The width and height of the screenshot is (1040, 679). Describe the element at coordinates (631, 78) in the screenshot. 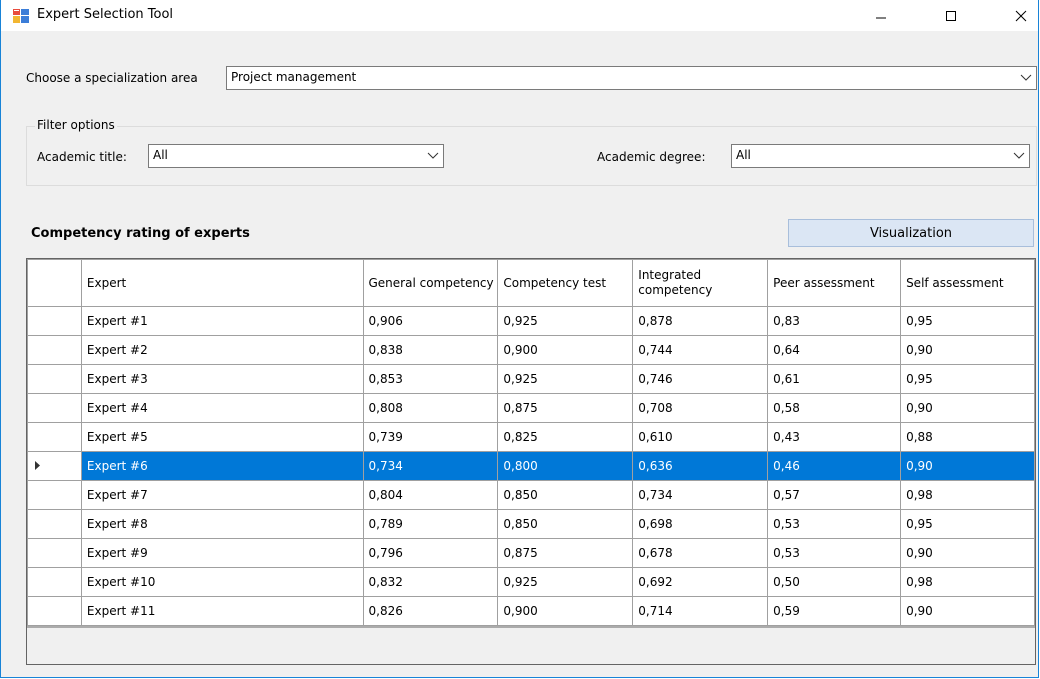

I see `specialization-combobox: Project management` at that location.